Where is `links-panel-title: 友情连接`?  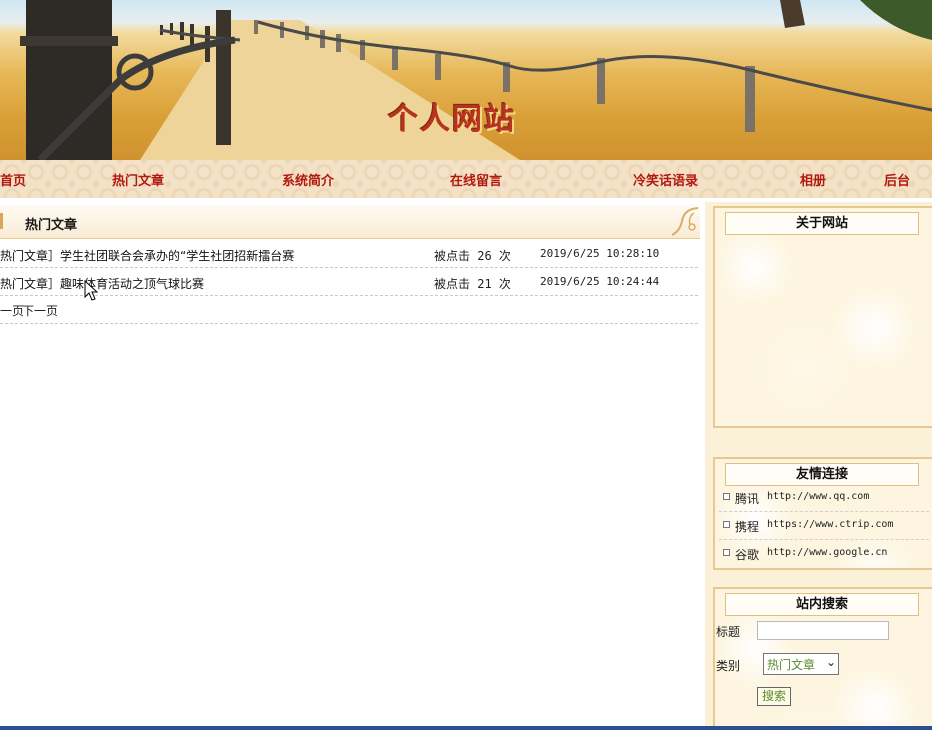
links-panel-title: 友情连接 is located at coordinates (822, 474).